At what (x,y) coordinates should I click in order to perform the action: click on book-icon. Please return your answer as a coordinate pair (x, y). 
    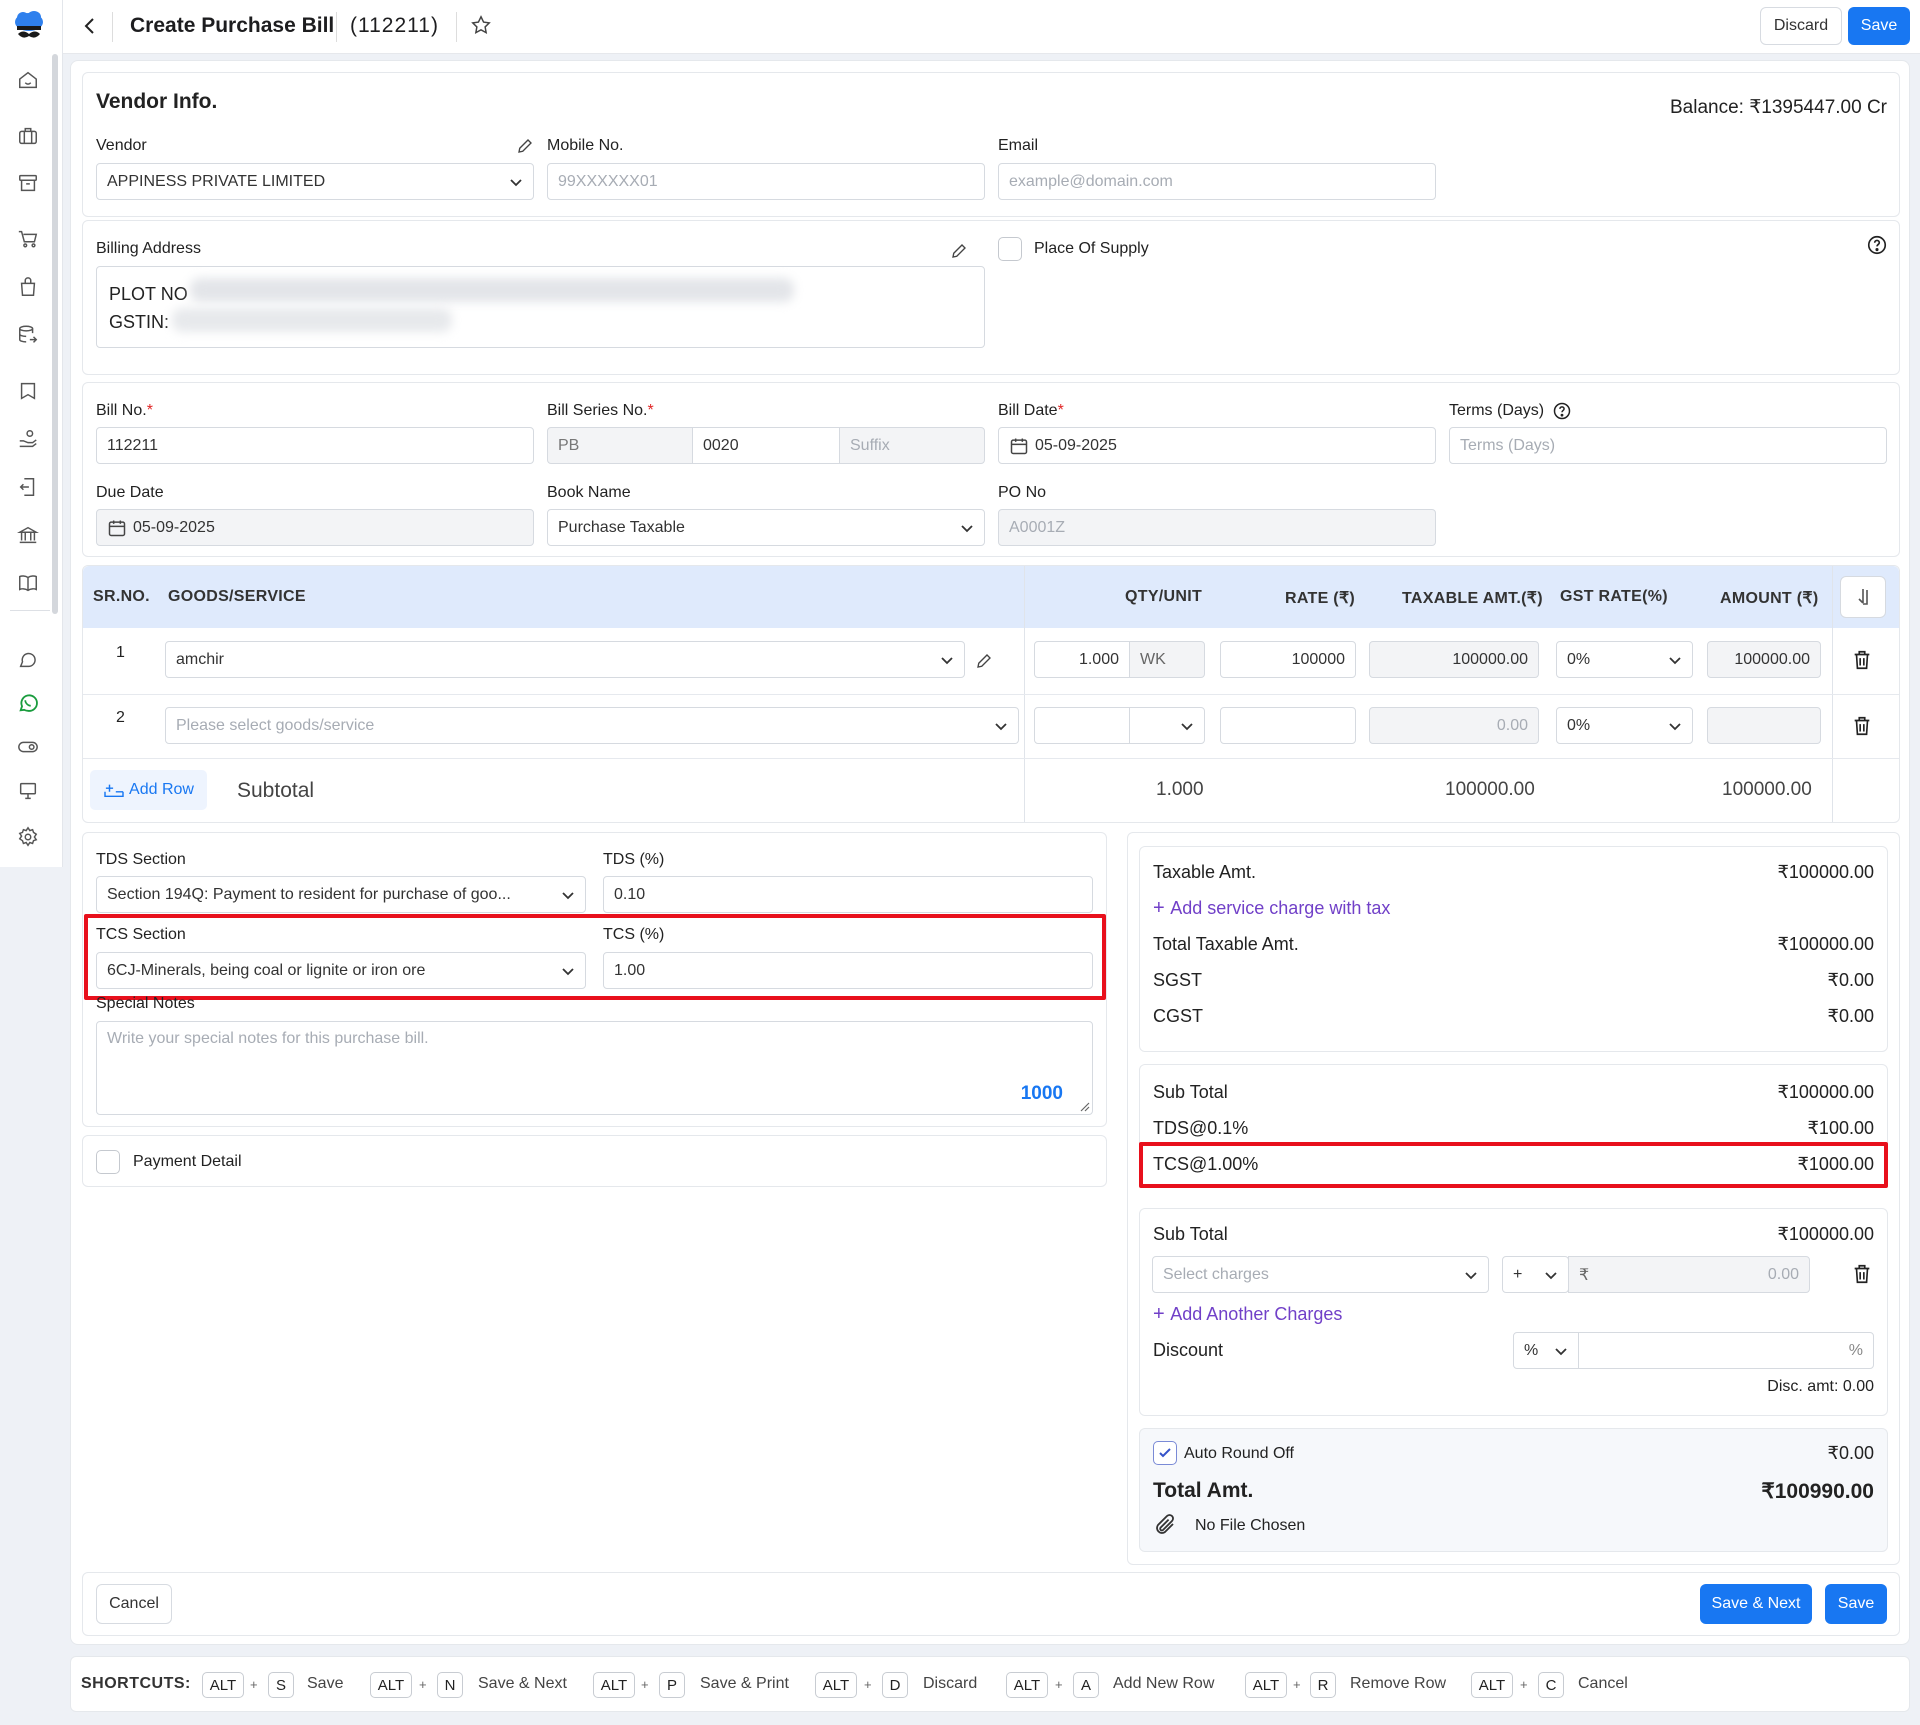
    Looking at the image, I should click on (28, 391).